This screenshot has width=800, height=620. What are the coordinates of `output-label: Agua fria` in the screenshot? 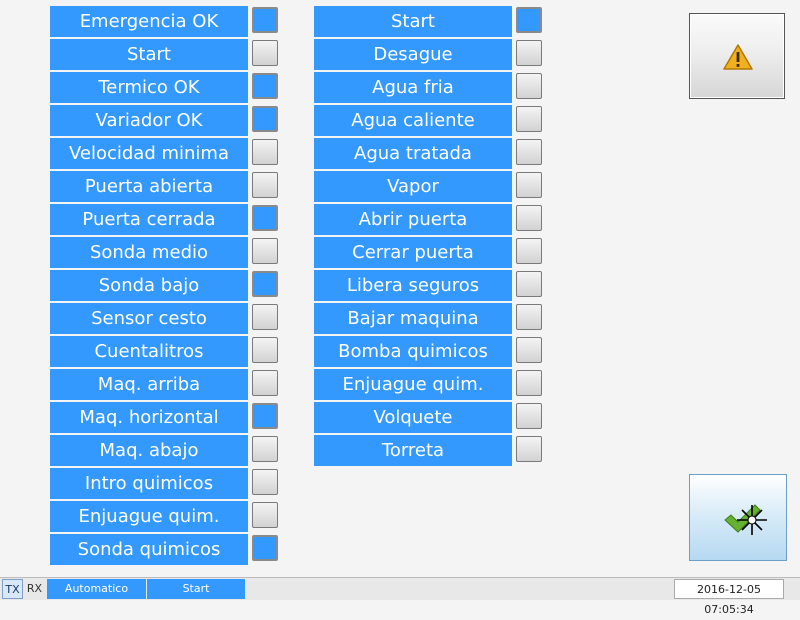 It's located at (413, 87).